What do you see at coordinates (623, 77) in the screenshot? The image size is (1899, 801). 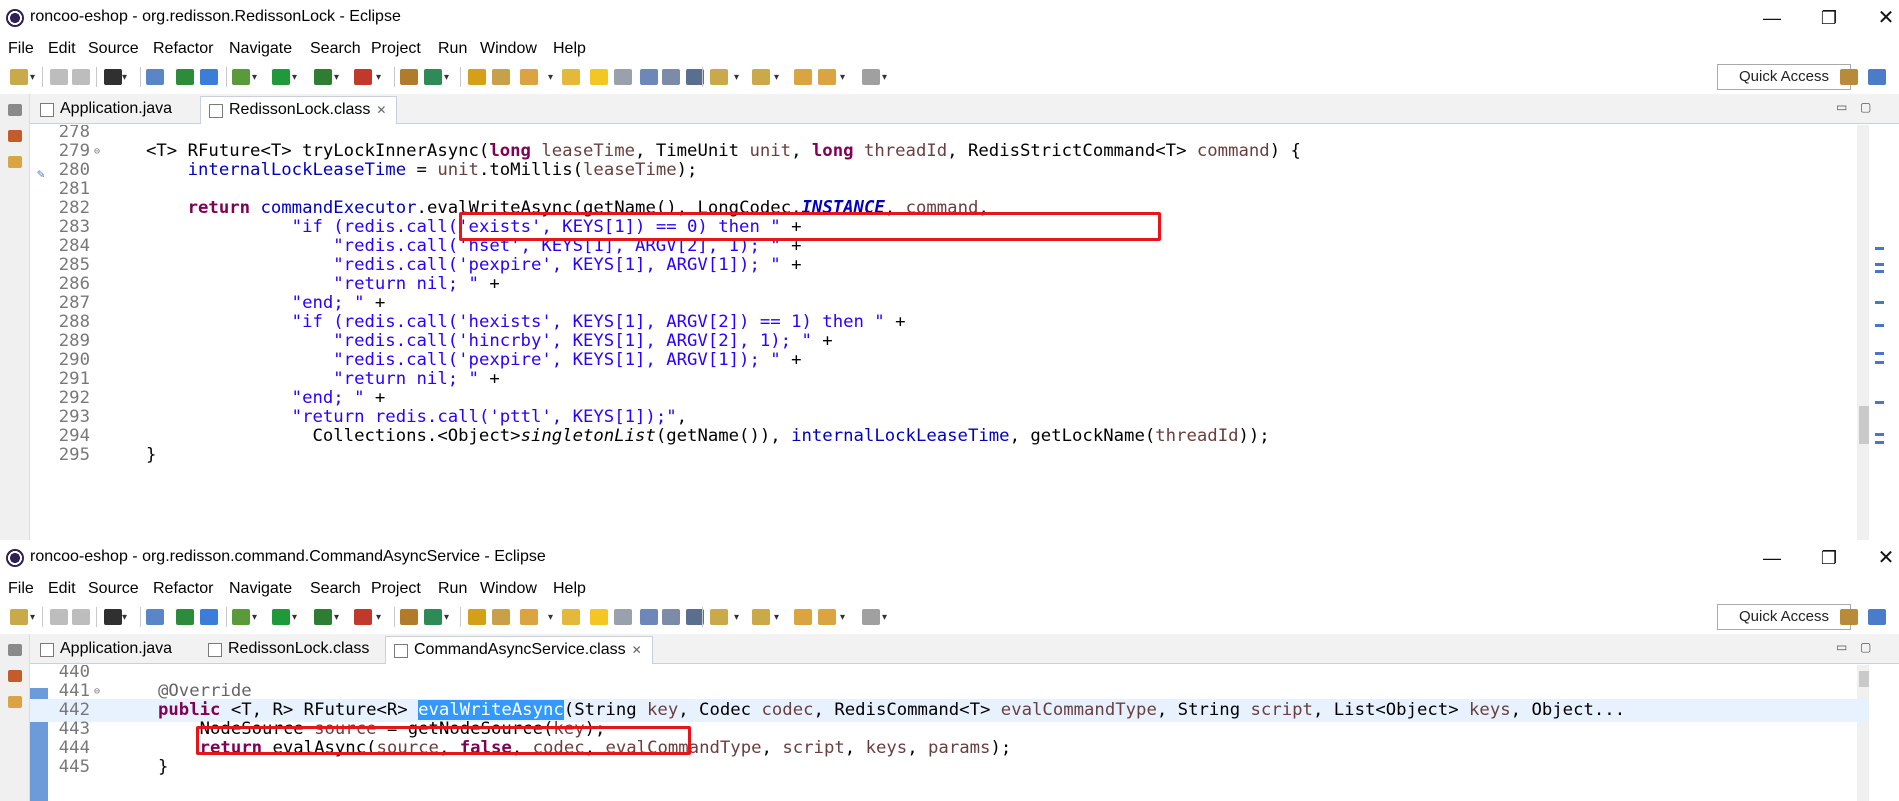 I see `blocks-icon` at bounding box center [623, 77].